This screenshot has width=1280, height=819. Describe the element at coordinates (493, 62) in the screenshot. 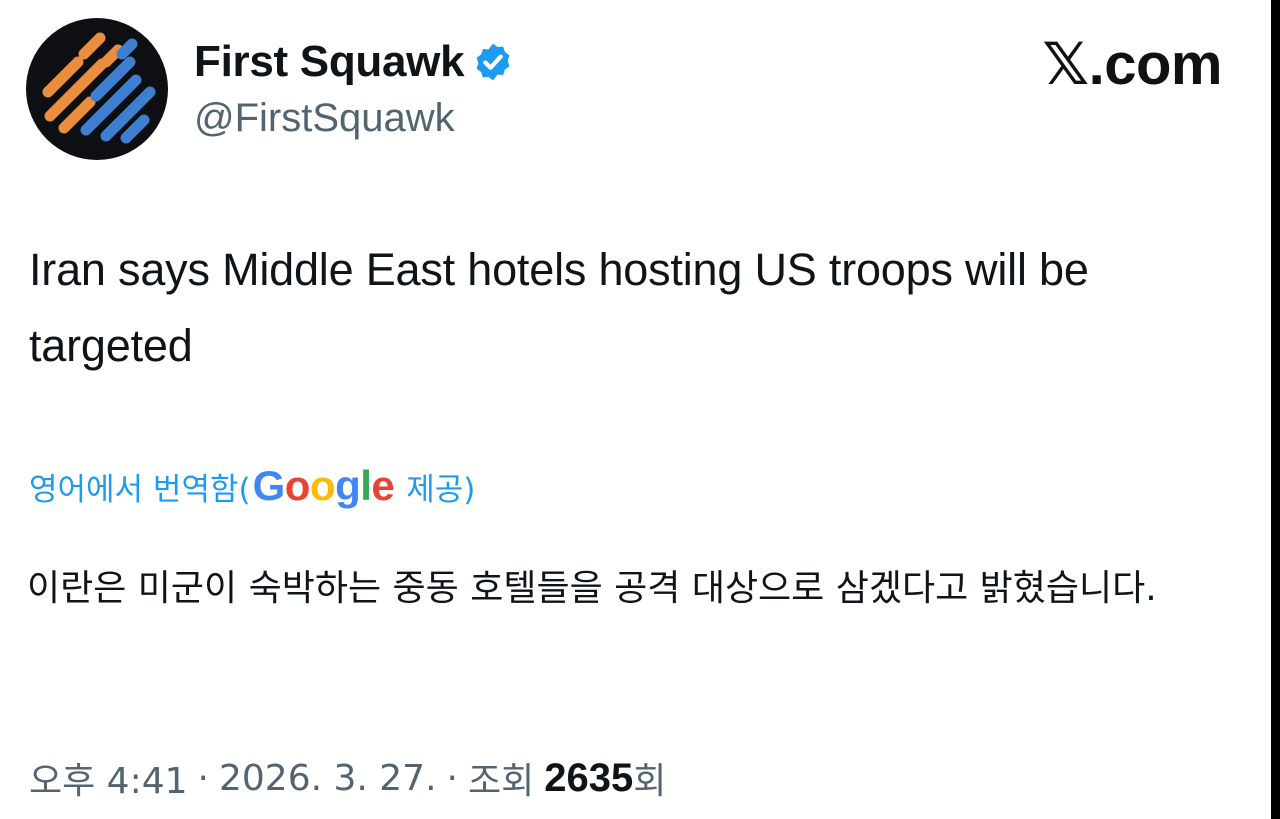

I see `verified-badge-icon` at that location.